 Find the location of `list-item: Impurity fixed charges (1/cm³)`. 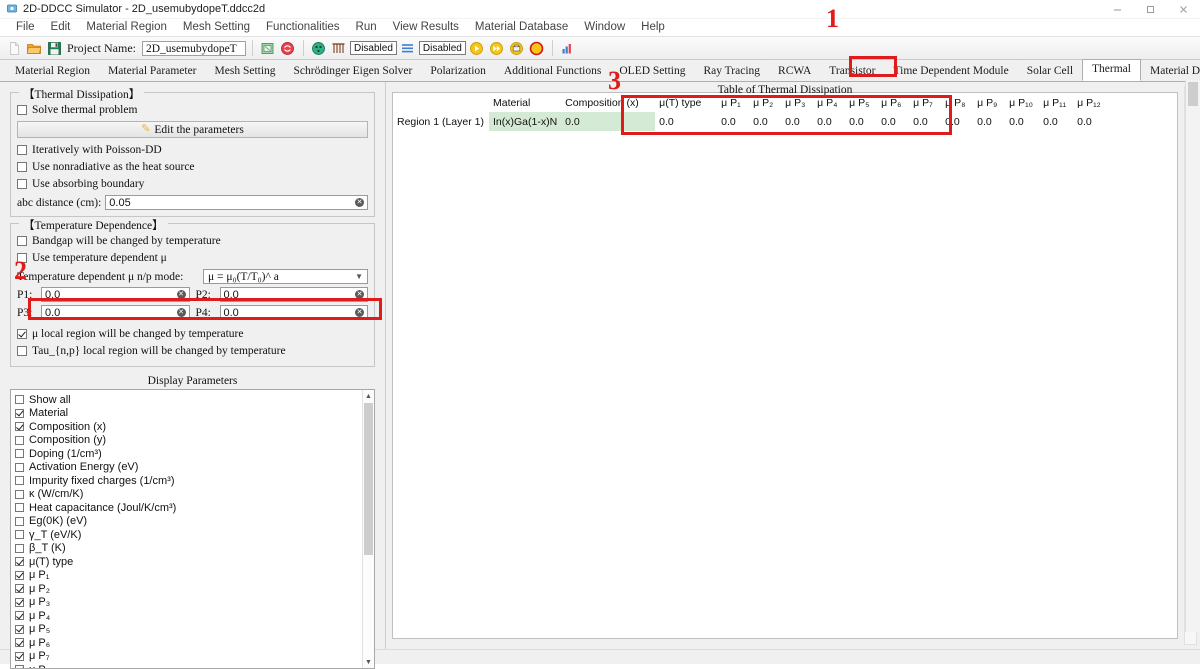

list-item: Impurity fixed charges (1/cm³) is located at coordinates (194, 480).